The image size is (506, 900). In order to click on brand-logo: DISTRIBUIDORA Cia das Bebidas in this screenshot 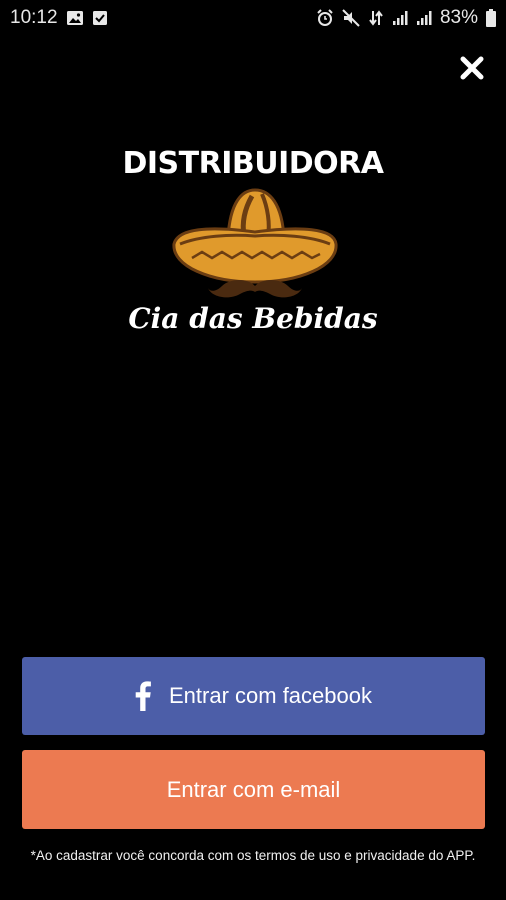, I will do `click(253, 245)`.